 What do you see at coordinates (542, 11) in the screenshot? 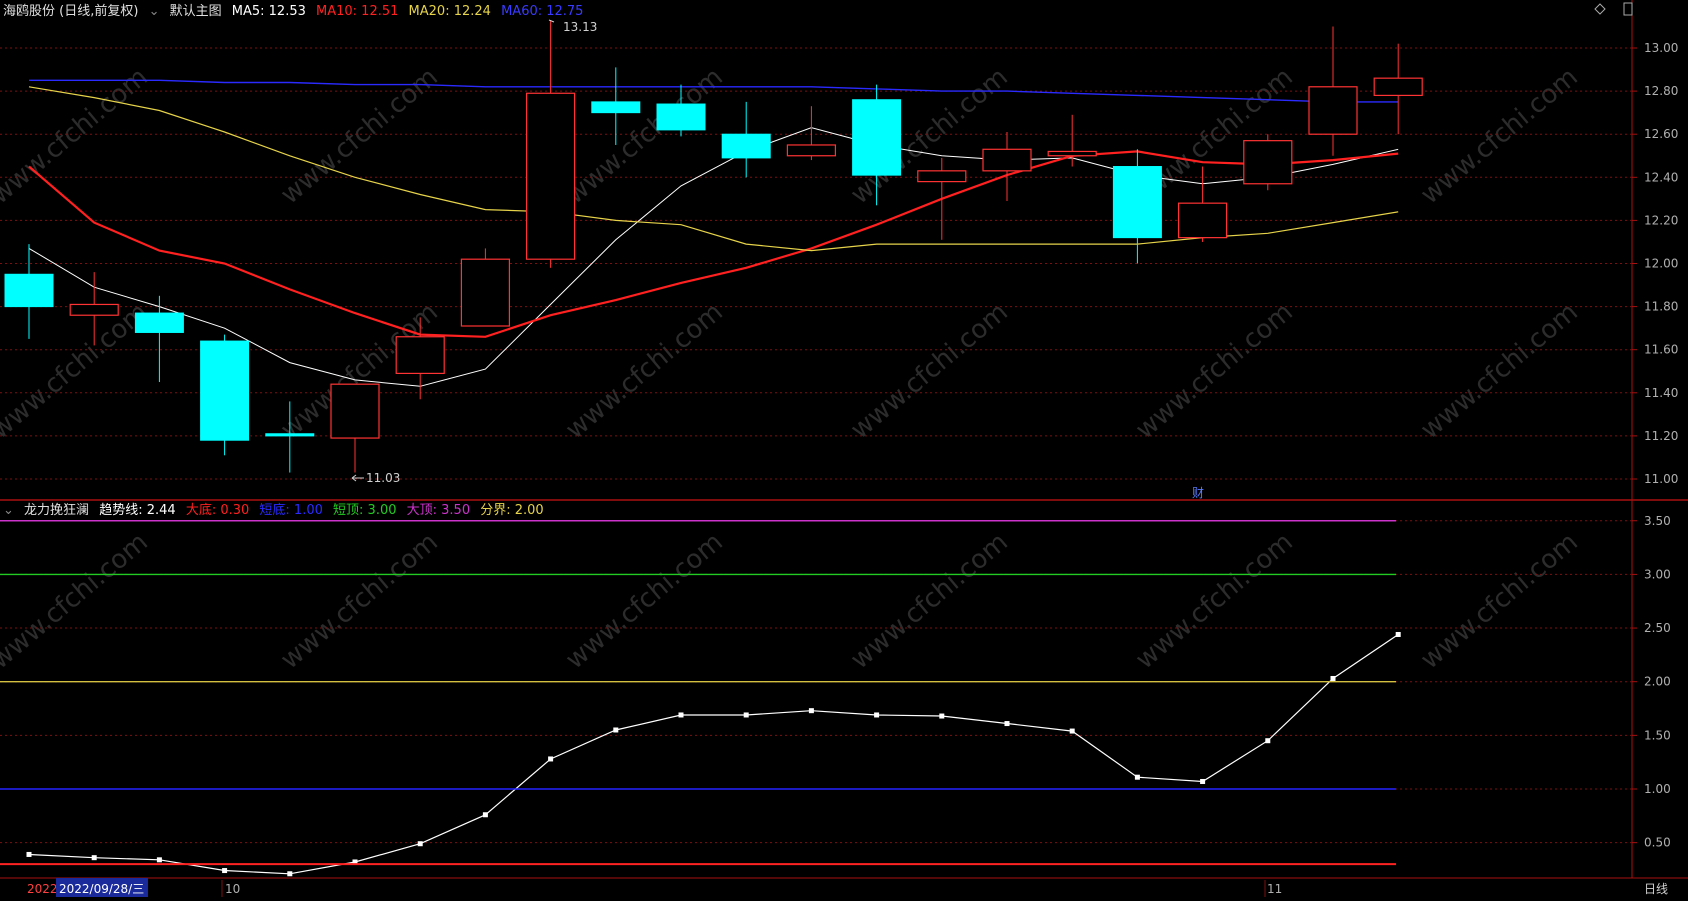
I see `ma60-value: MA60: 12.75` at bounding box center [542, 11].